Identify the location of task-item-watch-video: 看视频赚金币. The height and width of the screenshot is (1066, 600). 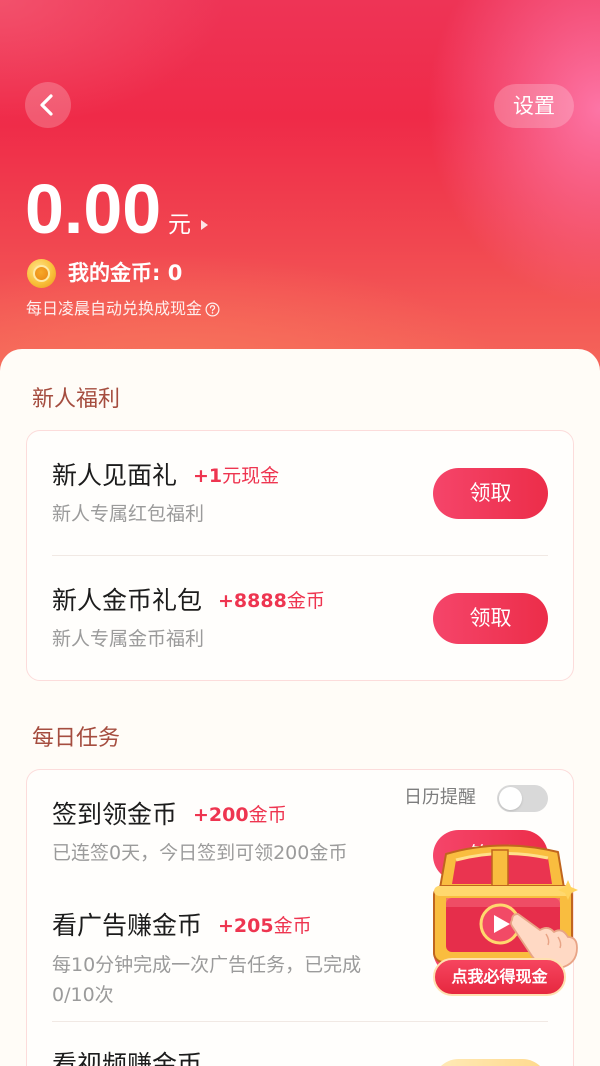
(299, 1044).